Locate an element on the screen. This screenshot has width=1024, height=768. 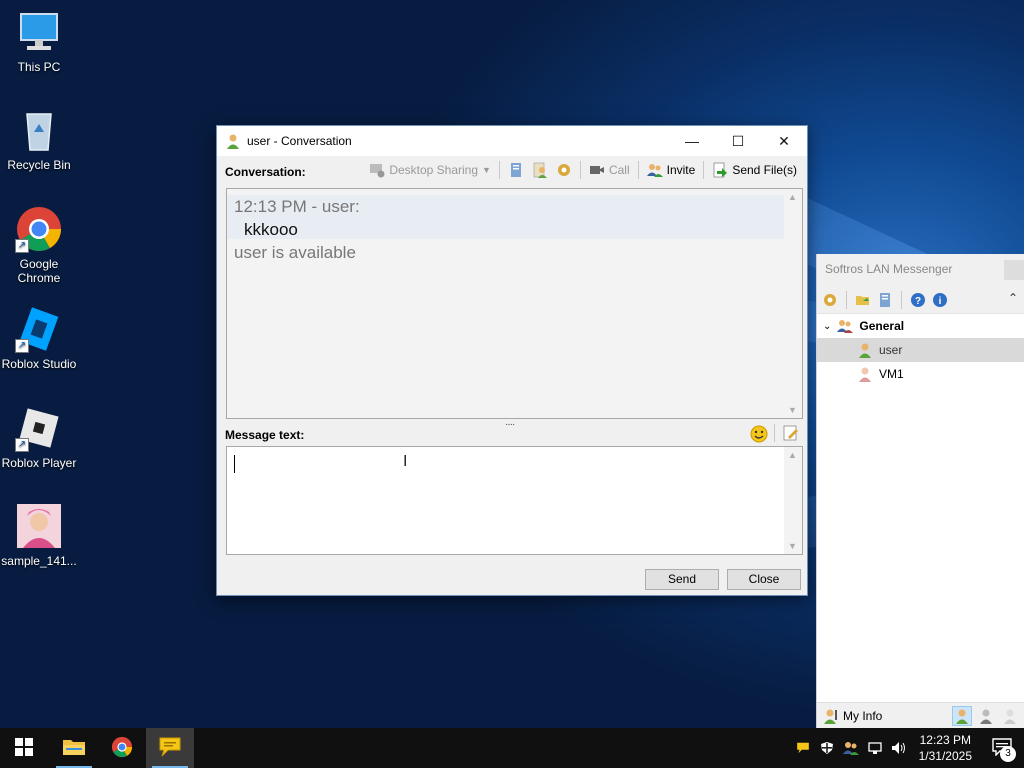
system-tray: 12:23 PM 1/31/2025 3 is located at coordinates (907, 748).